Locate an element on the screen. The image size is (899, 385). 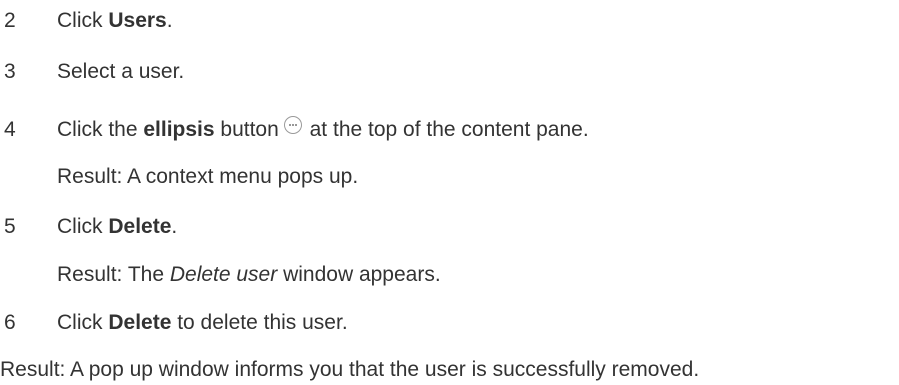
ui-term-users: Users is located at coordinates (137, 20).